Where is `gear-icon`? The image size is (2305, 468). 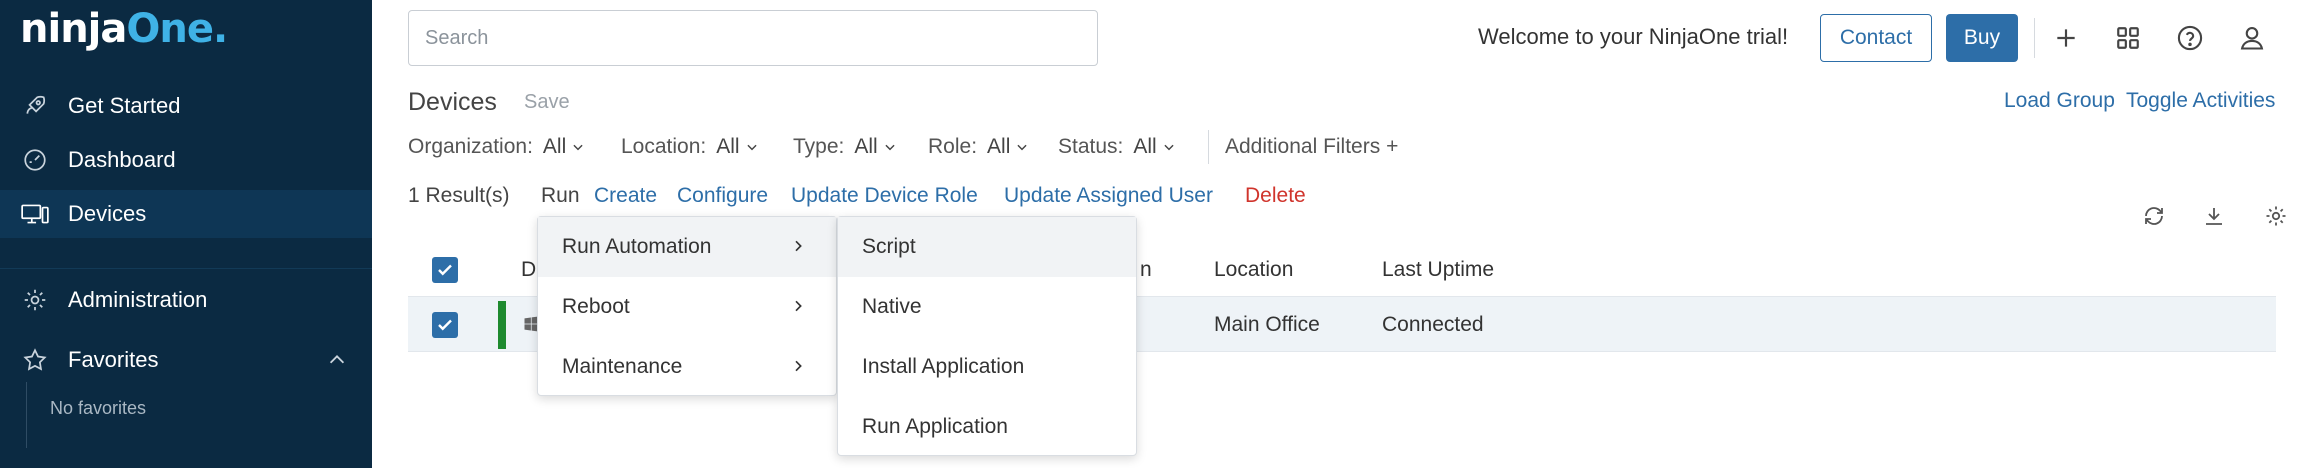
gear-icon is located at coordinates (35, 300).